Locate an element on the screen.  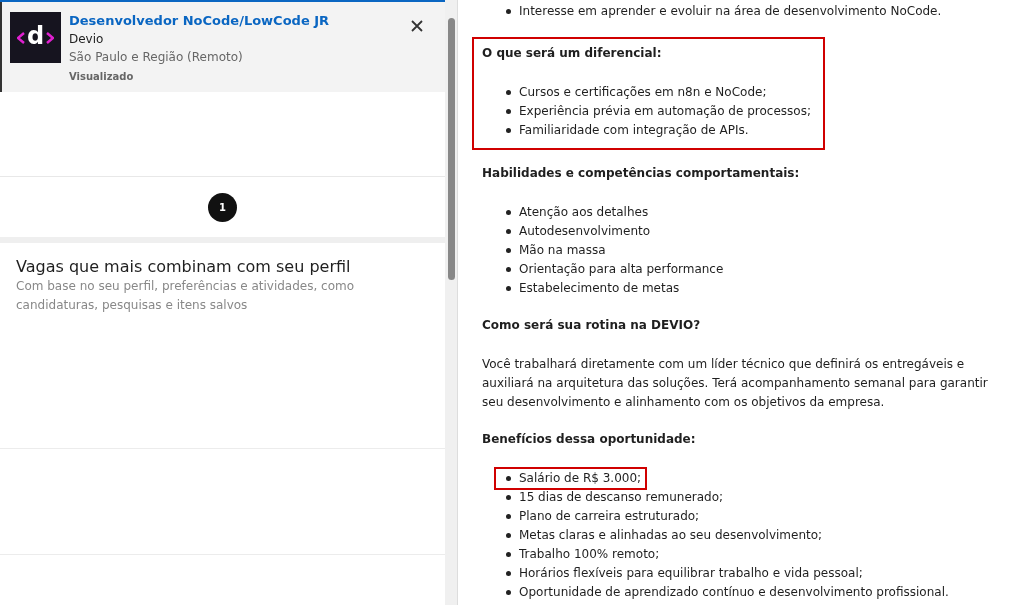
section-heading: Habilidades e competências comportamentais: is located at coordinates (641, 173).